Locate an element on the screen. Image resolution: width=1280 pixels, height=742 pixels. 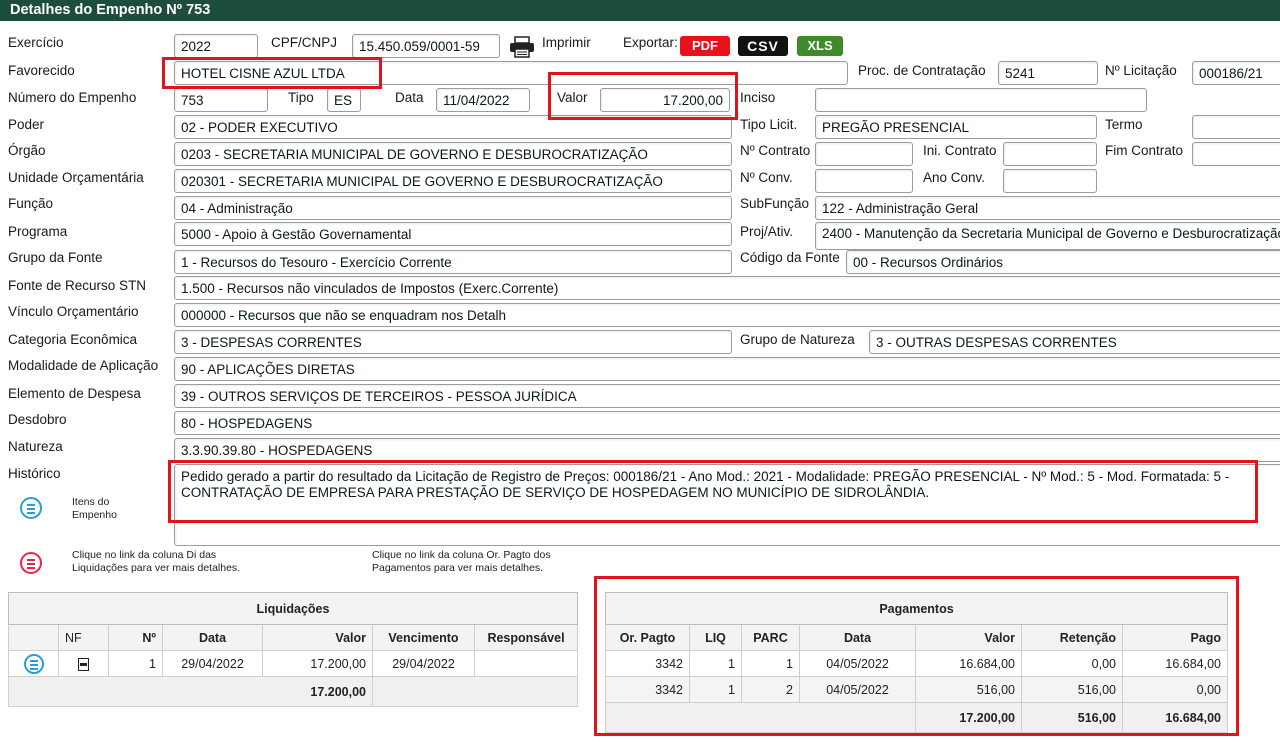
pagamentos-title: Pagamentos is located at coordinates (916, 608).